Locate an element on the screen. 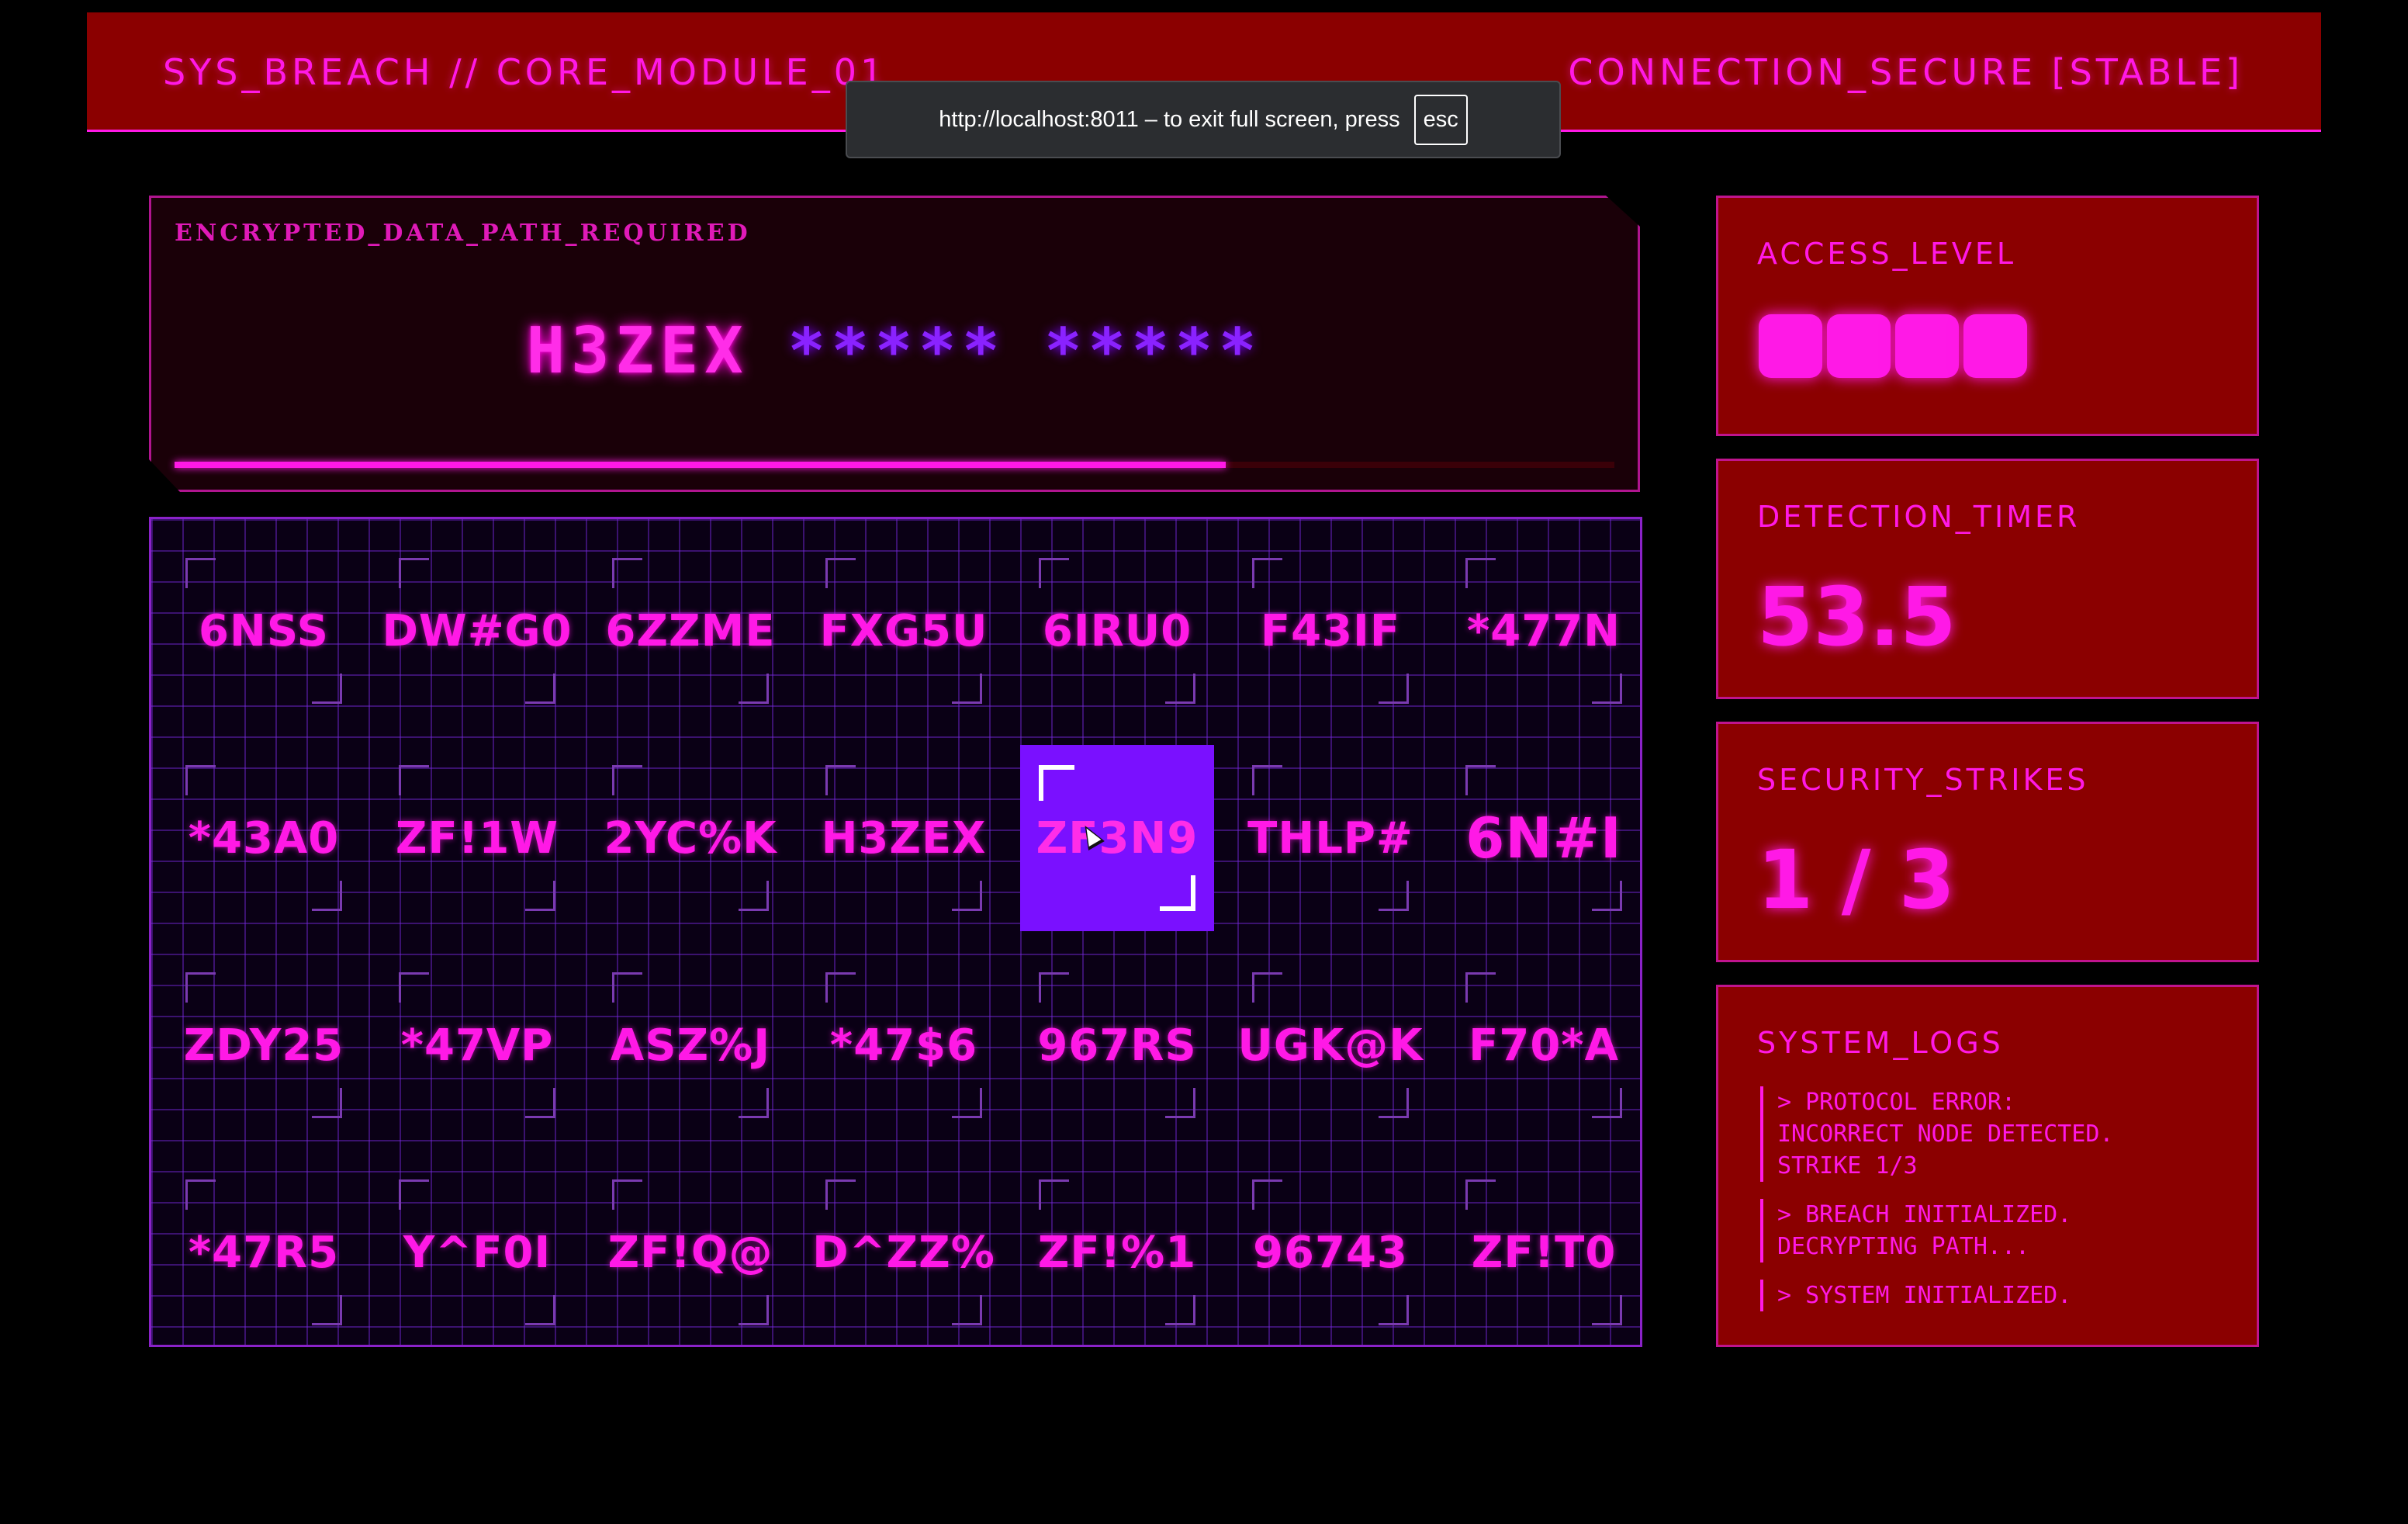 The image size is (2408, 1524). grid-node-label: ASZ%J is located at coordinates (690, 1045).